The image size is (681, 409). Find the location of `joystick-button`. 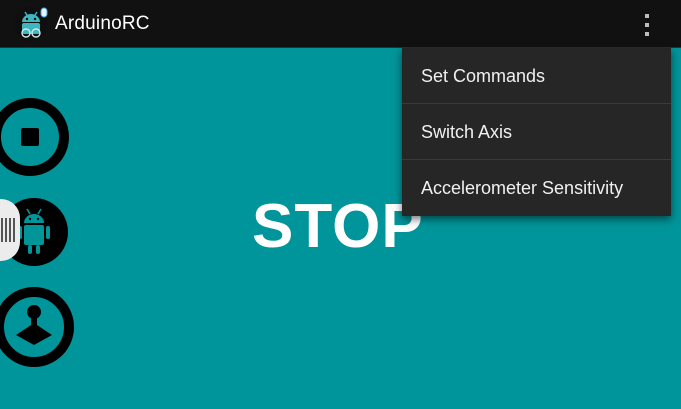

joystick-button is located at coordinates (41, 327).